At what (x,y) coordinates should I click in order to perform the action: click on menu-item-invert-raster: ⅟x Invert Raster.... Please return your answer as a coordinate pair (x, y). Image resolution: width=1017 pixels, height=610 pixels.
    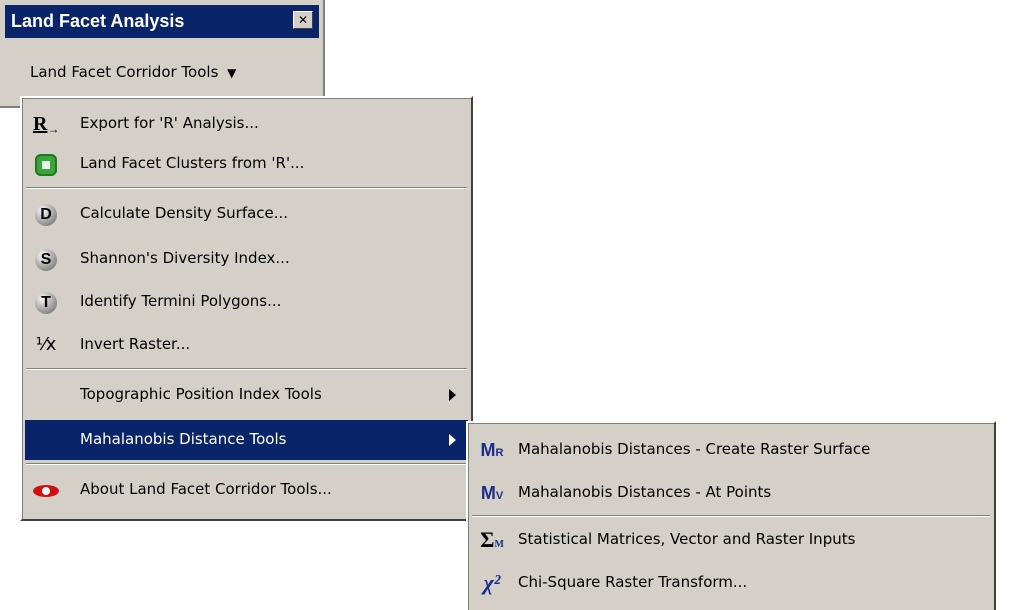
    Looking at the image, I should click on (246, 345).